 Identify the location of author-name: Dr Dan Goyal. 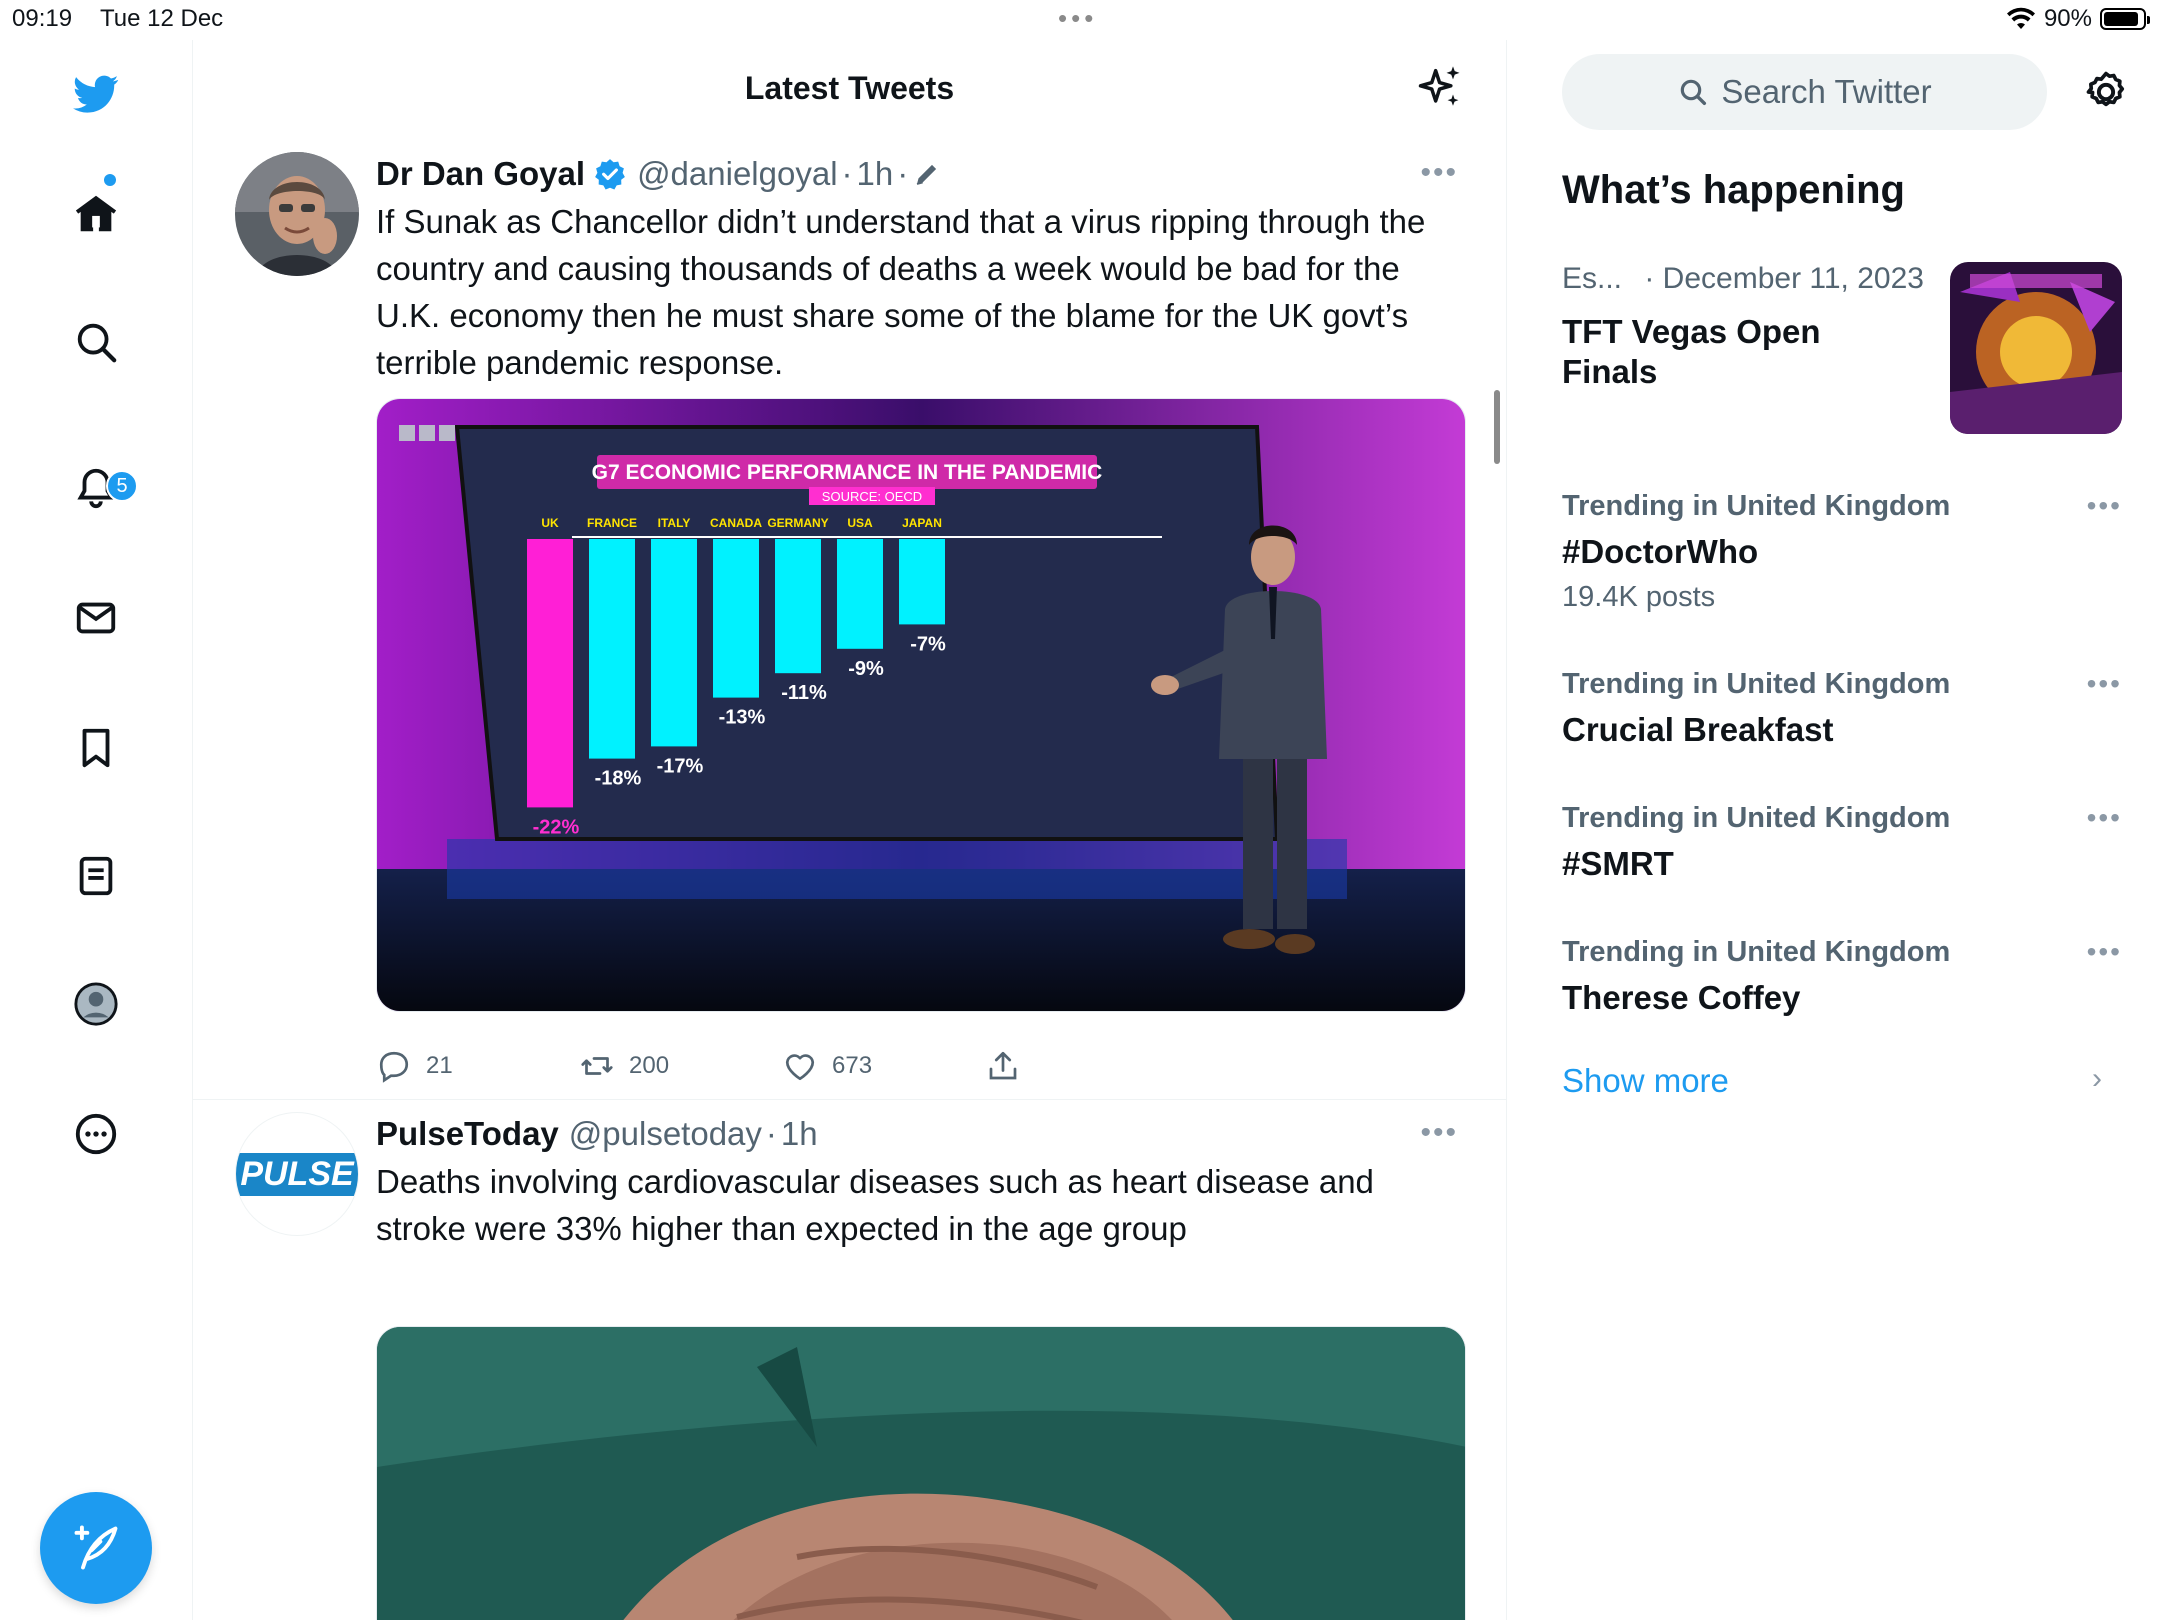
(480, 174).